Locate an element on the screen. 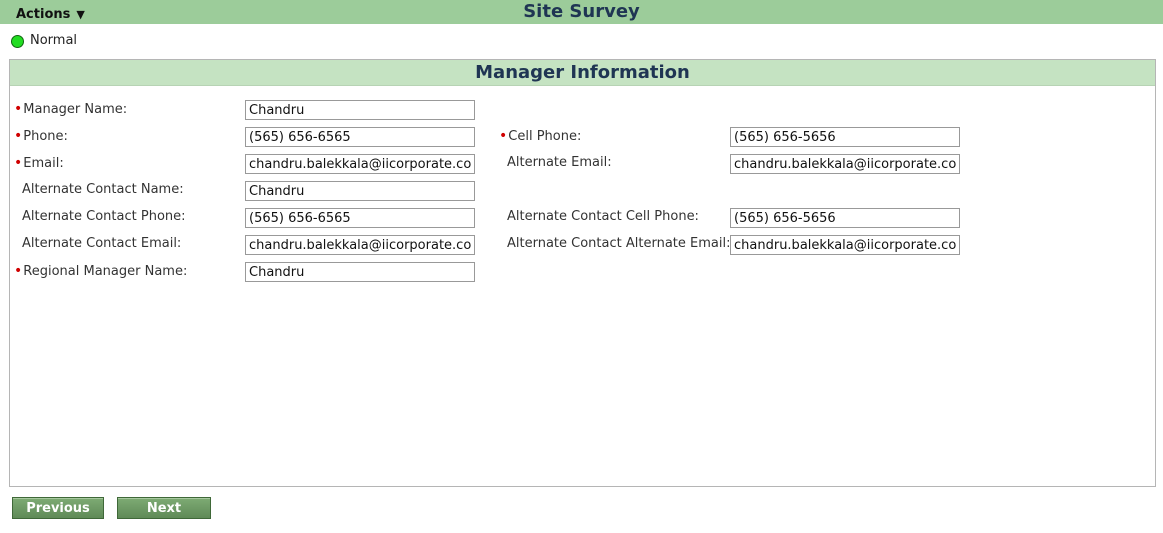  regional-manager-name-label: •Regional Manager Name: is located at coordinates (101, 271).